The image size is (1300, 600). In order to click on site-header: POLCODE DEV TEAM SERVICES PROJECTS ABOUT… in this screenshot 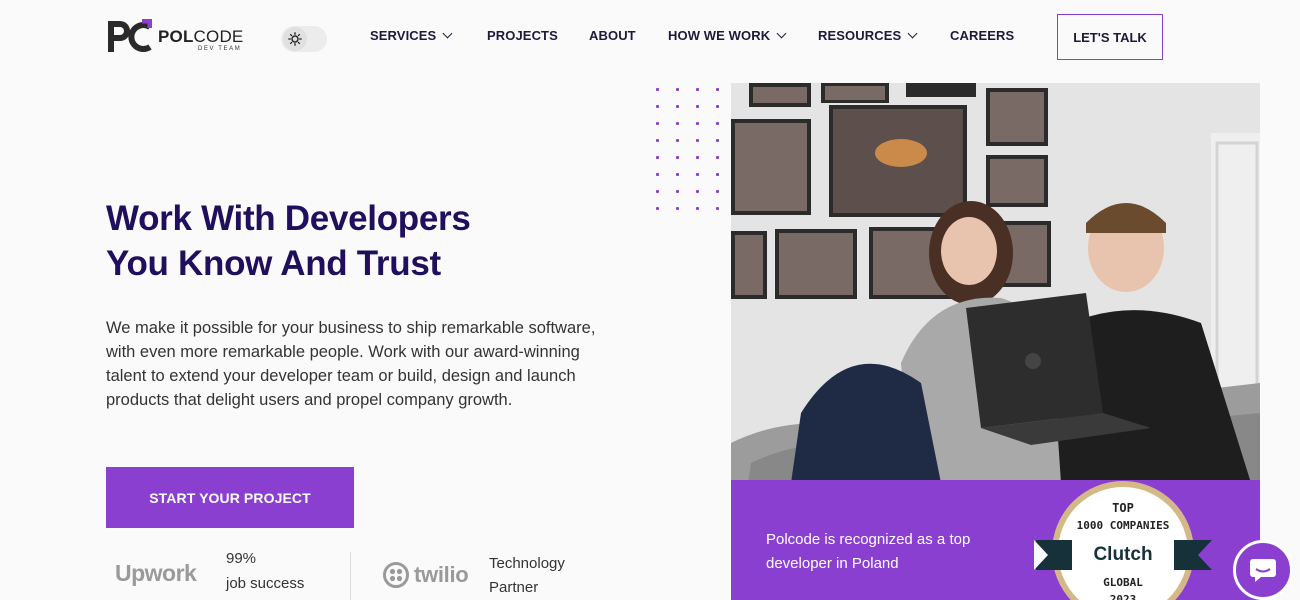, I will do `click(650, 36)`.